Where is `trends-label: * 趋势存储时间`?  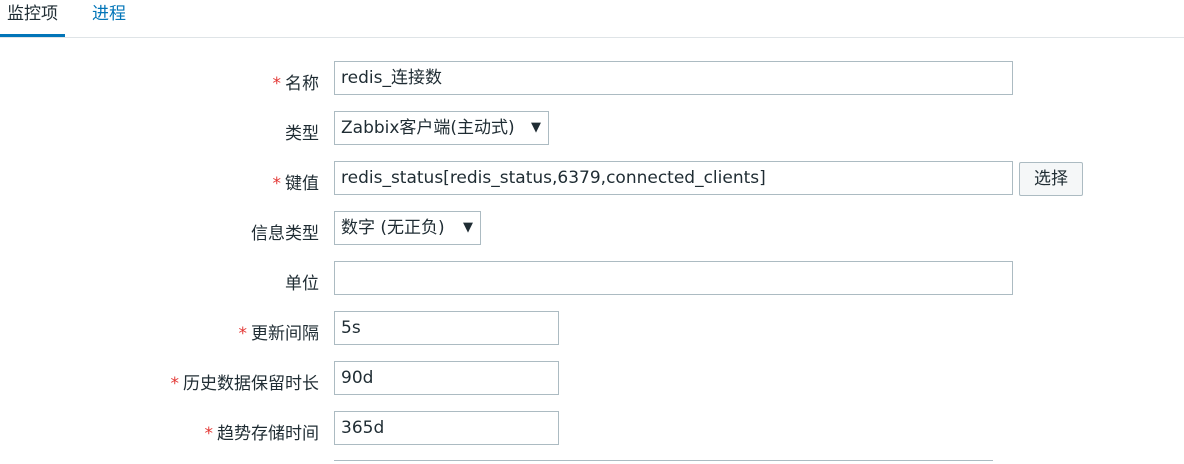 trends-label: * 趋势存储时间 is located at coordinates (262, 434).